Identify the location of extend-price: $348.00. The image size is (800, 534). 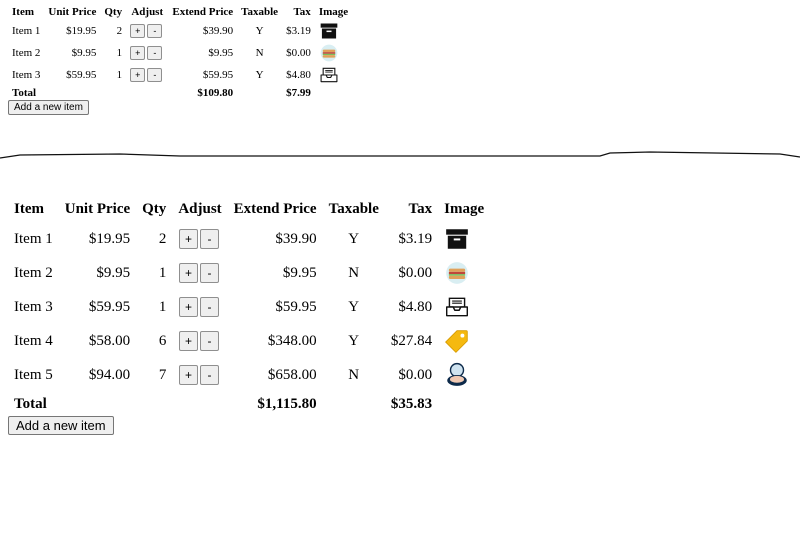
(292, 340).